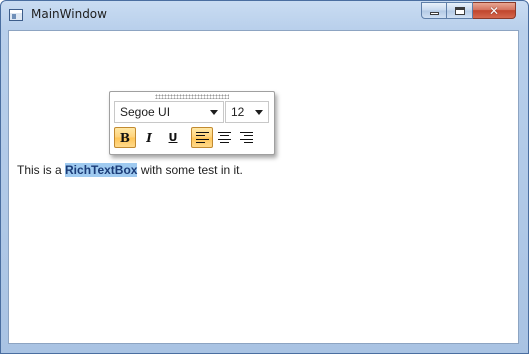 This screenshot has height=354, width=529. I want to click on underline-icon: U, so click(173, 137).